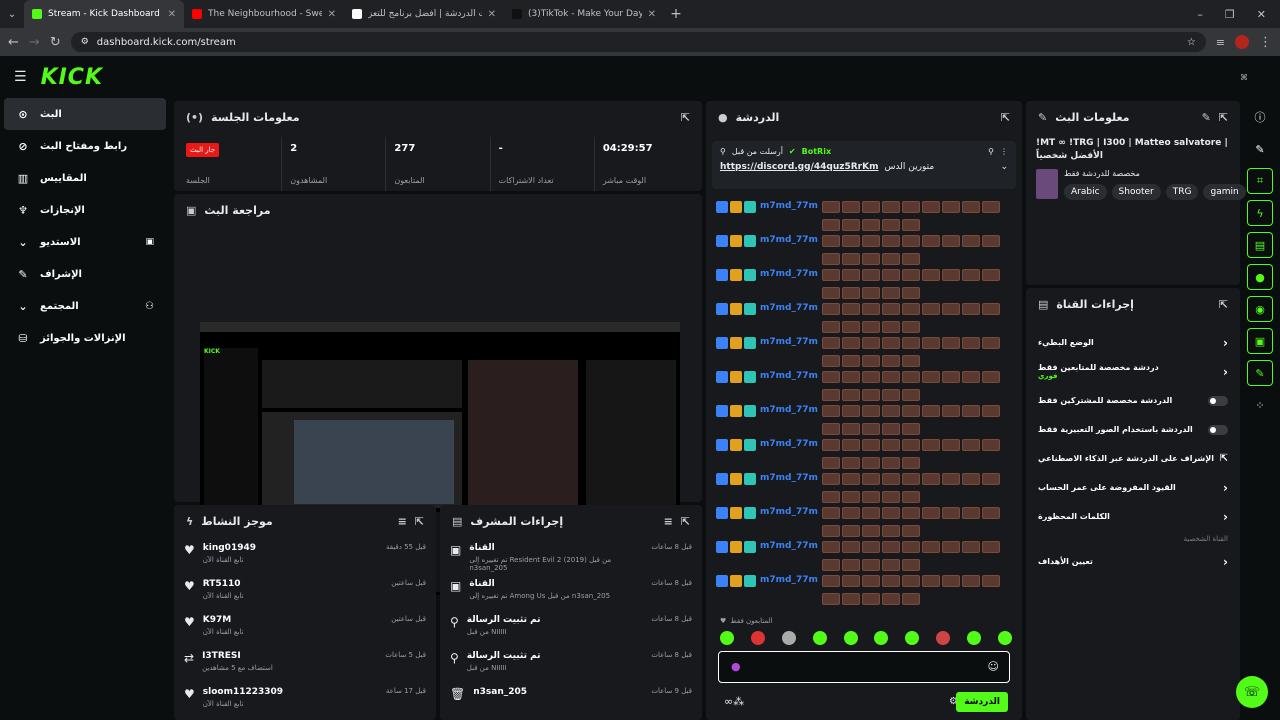 The image size is (1280, 720). Describe the element at coordinates (1133, 487) in the screenshot. I see `channel-action-row: القيود المفروضة على عمر الحساب ›` at that location.